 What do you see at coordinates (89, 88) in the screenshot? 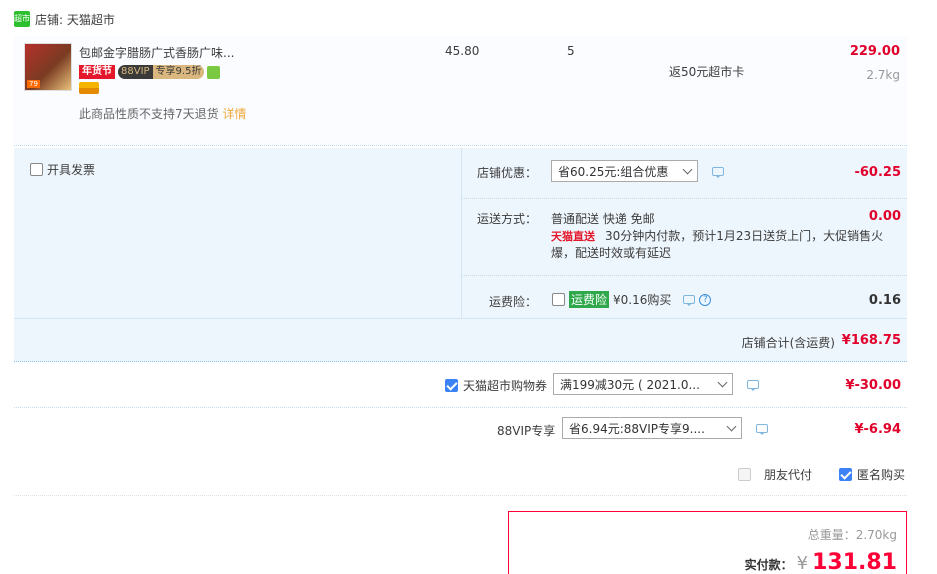
I see `card-icon` at bounding box center [89, 88].